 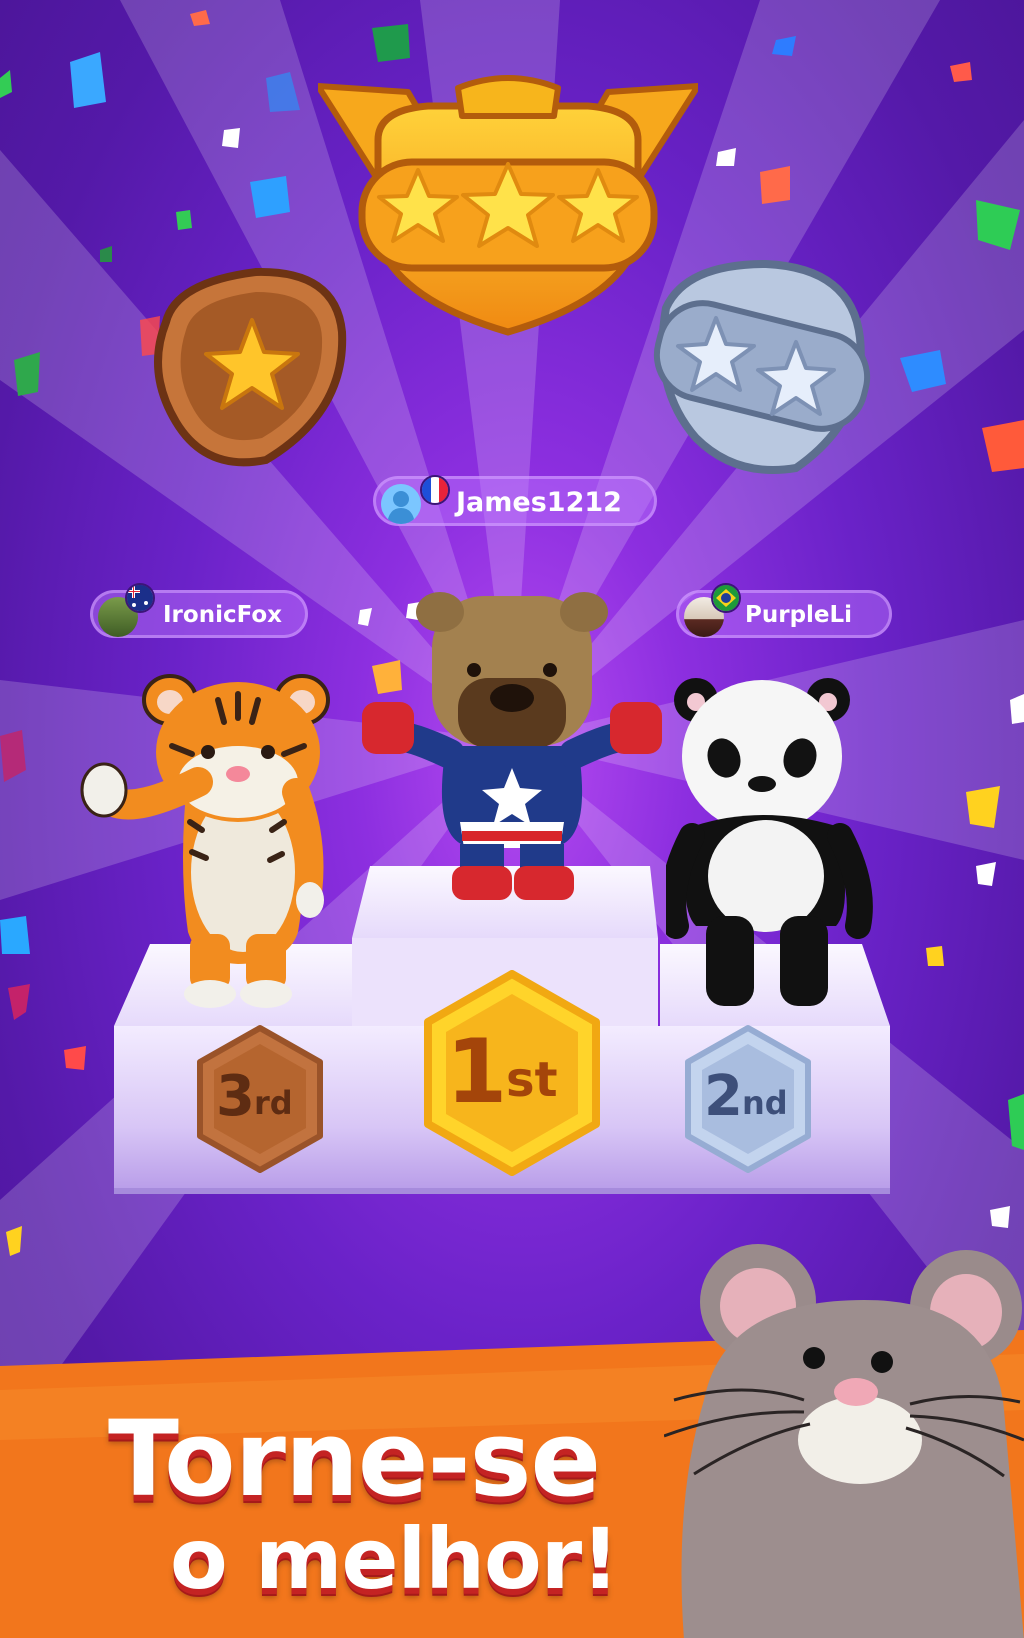 What do you see at coordinates (354, 1459) in the screenshot?
I see `headline-line-1: Torne-se` at bounding box center [354, 1459].